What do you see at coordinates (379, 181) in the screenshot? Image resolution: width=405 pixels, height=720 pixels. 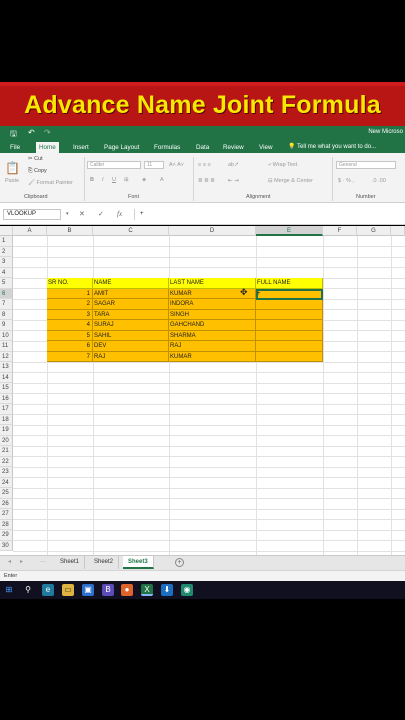 I see `decimal-icon: .0 .00` at bounding box center [379, 181].